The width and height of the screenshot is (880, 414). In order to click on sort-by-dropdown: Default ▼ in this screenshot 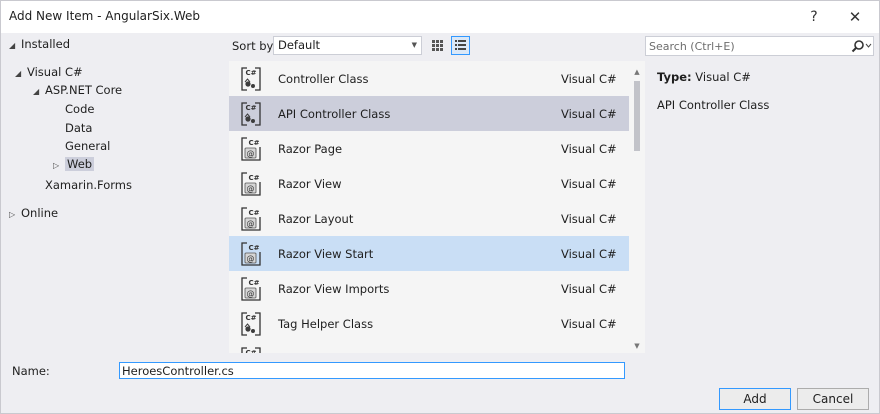, I will do `click(347, 45)`.